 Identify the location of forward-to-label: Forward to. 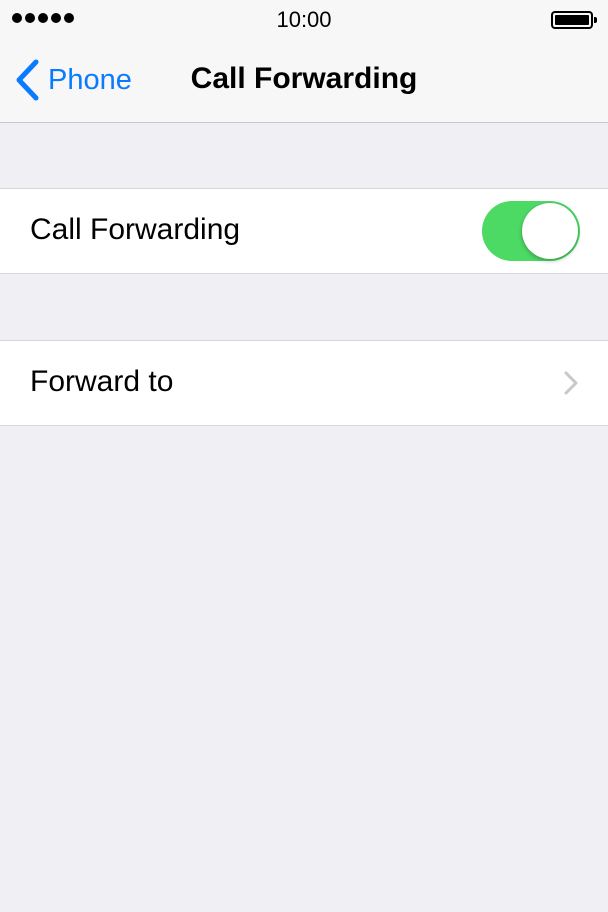
(102, 381).